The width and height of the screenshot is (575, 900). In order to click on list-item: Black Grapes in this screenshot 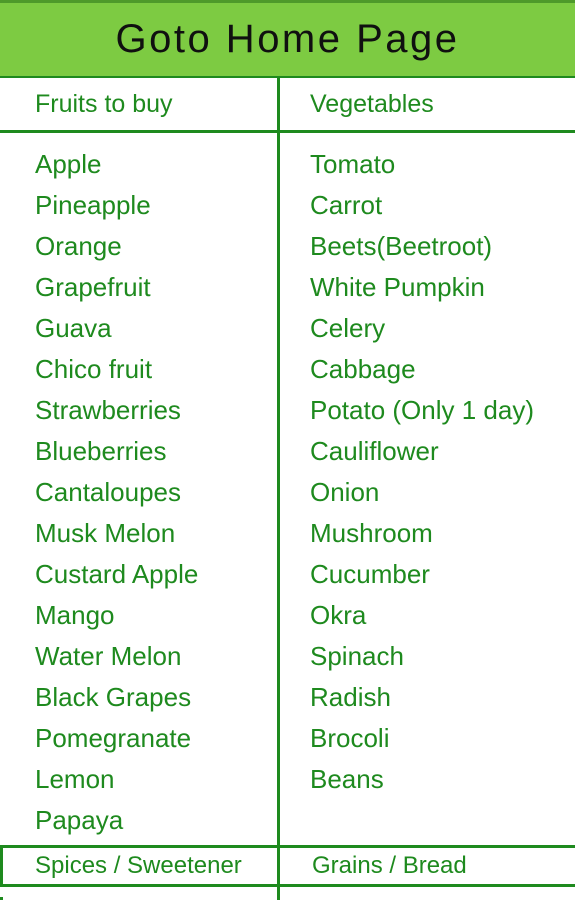, I will do `click(113, 697)`.